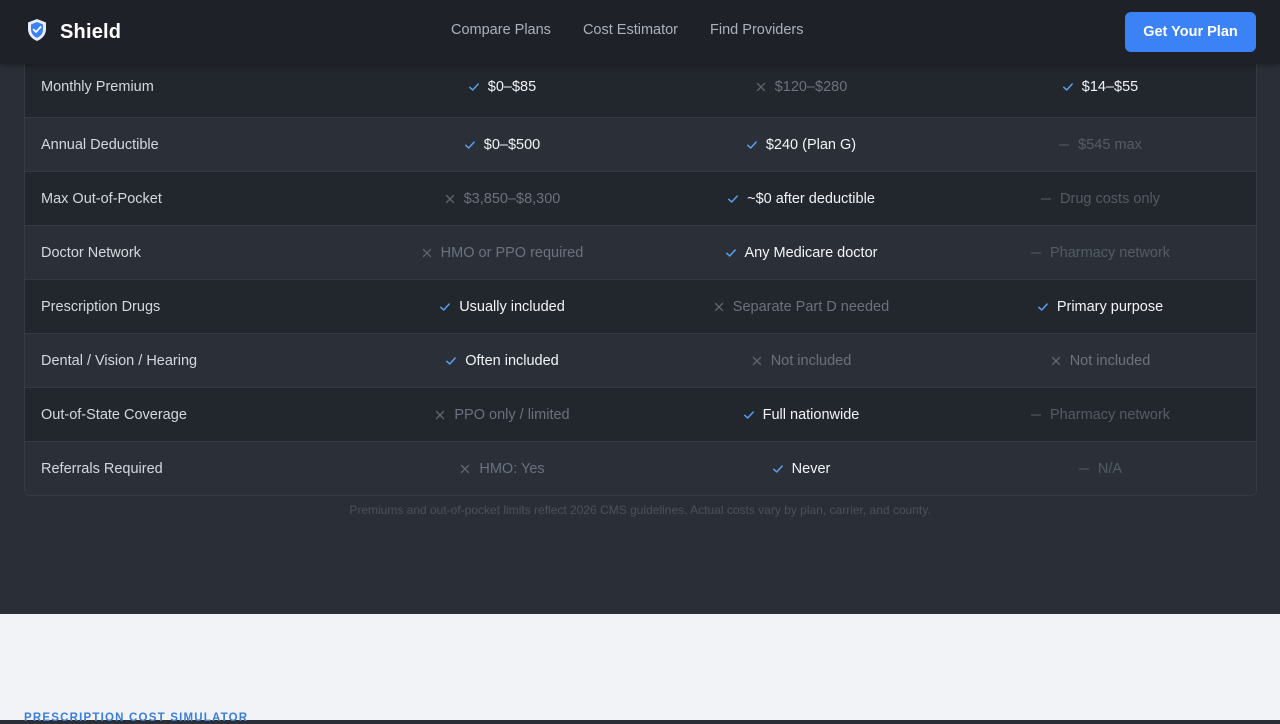 The height and width of the screenshot is (724, 1280). I want to click on table-cell: Never, so click(801, 469).